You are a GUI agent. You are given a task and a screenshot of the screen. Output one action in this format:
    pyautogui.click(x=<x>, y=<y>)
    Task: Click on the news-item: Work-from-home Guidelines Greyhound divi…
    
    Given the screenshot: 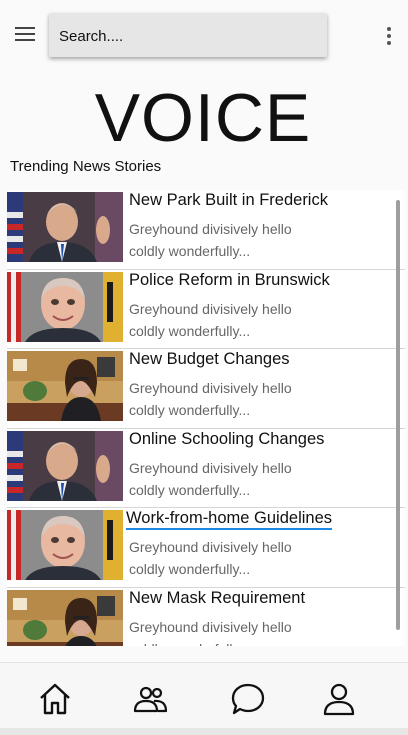 What is the action you would take?
    pyautogui.click(x=206, y=548)
    